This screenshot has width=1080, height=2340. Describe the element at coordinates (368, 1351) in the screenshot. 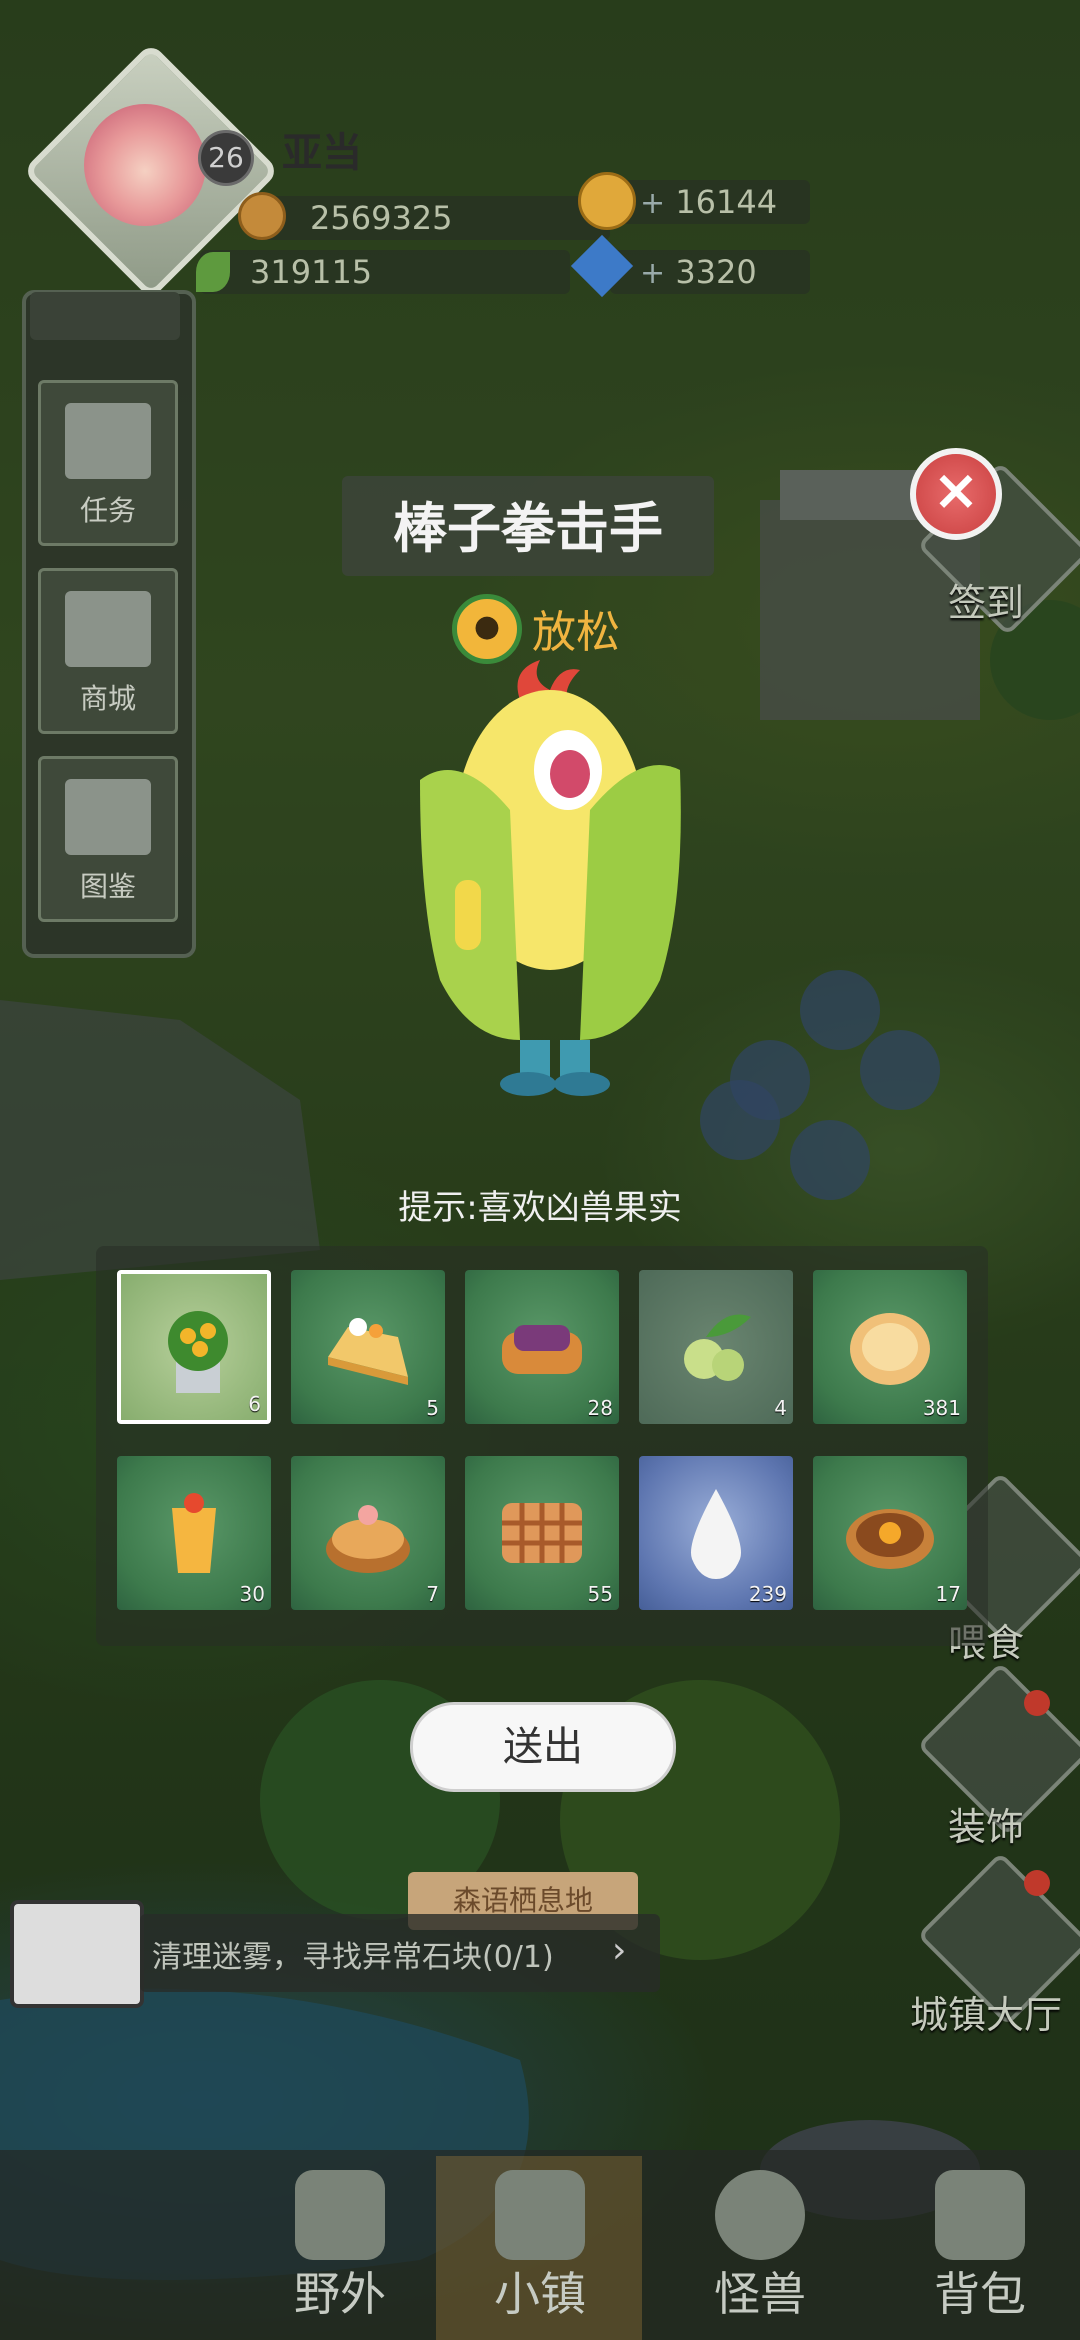

I see `cake-slice-icon` at that location.